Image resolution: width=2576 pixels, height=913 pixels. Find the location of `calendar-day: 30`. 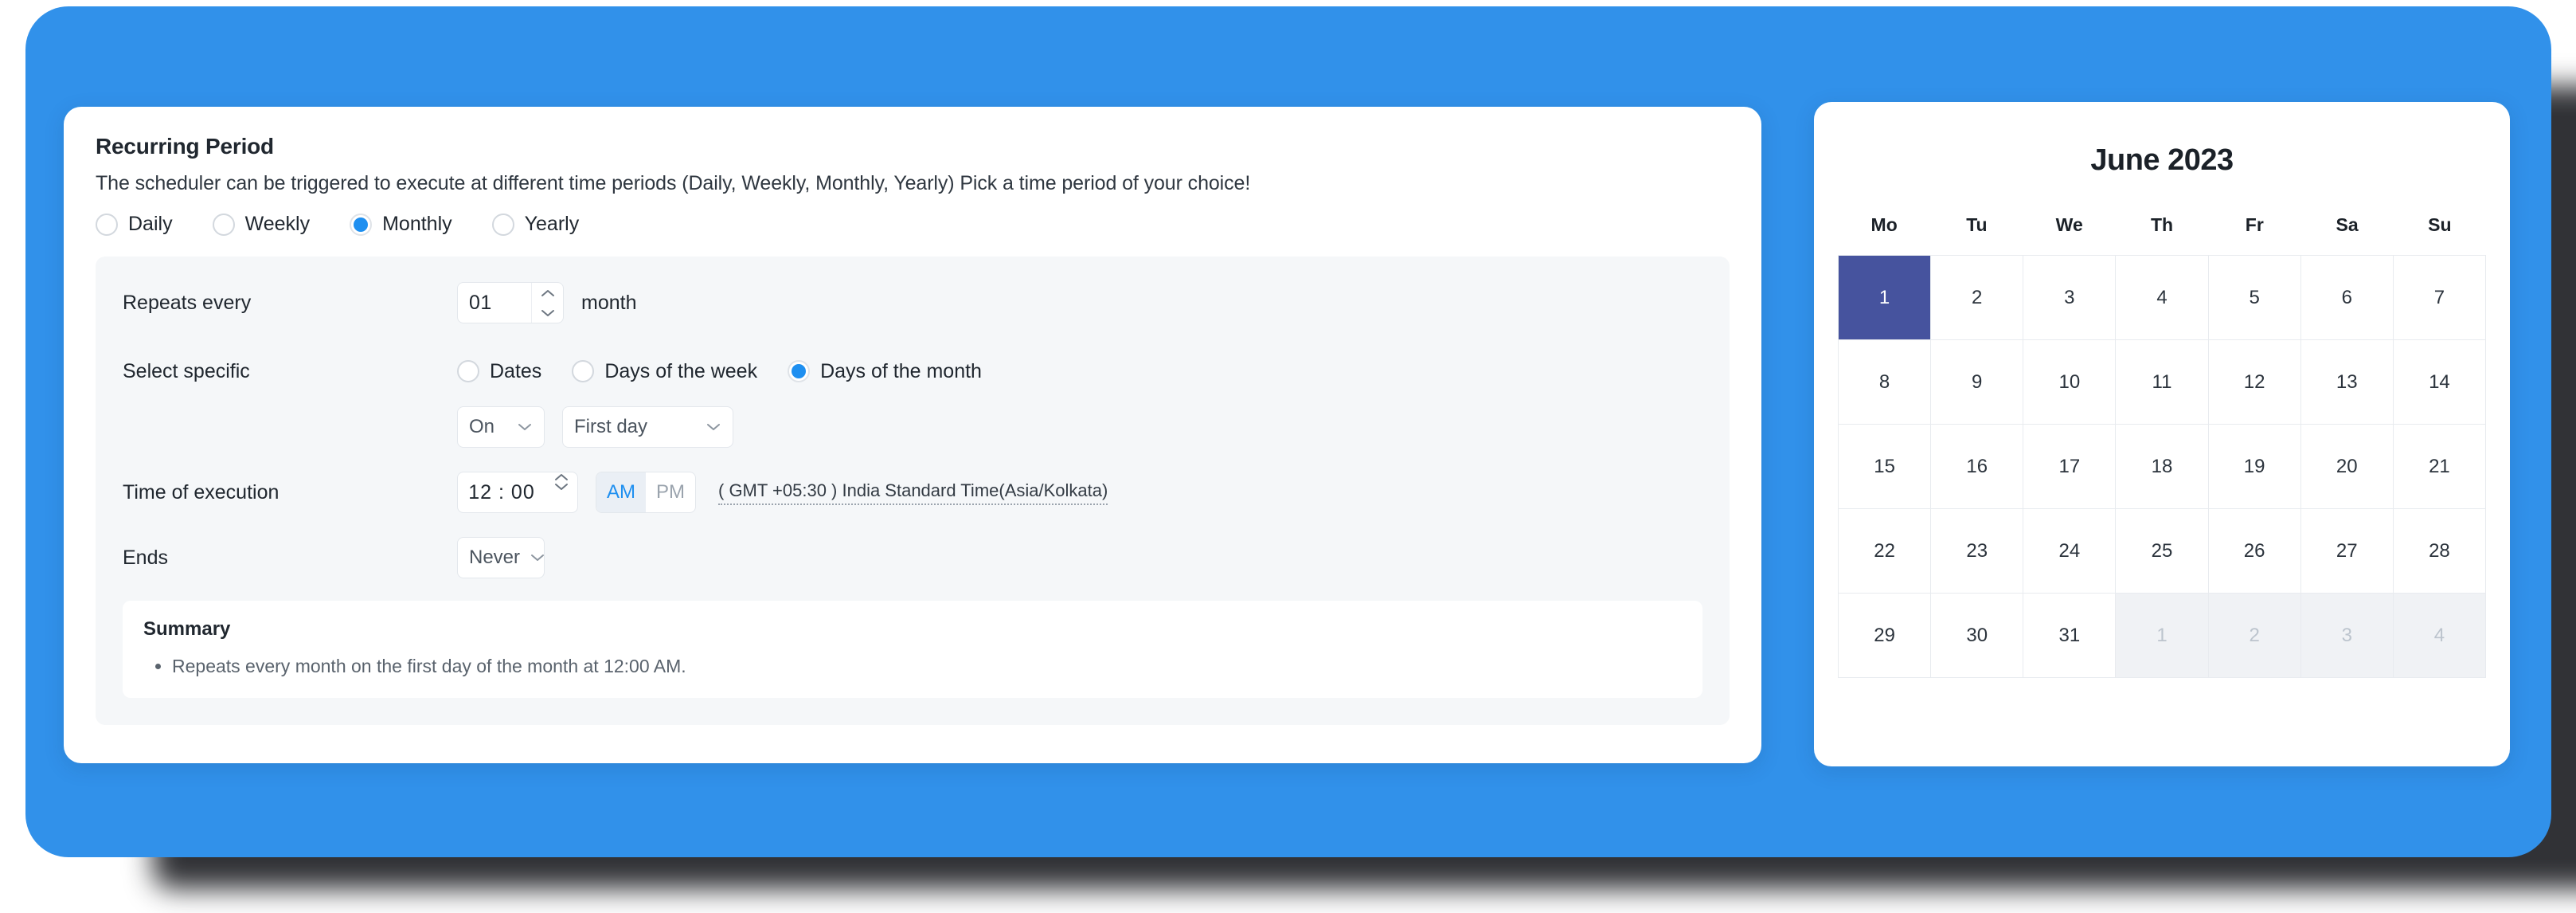

calendar-day: 30 is located at coordinates (1978, 636).